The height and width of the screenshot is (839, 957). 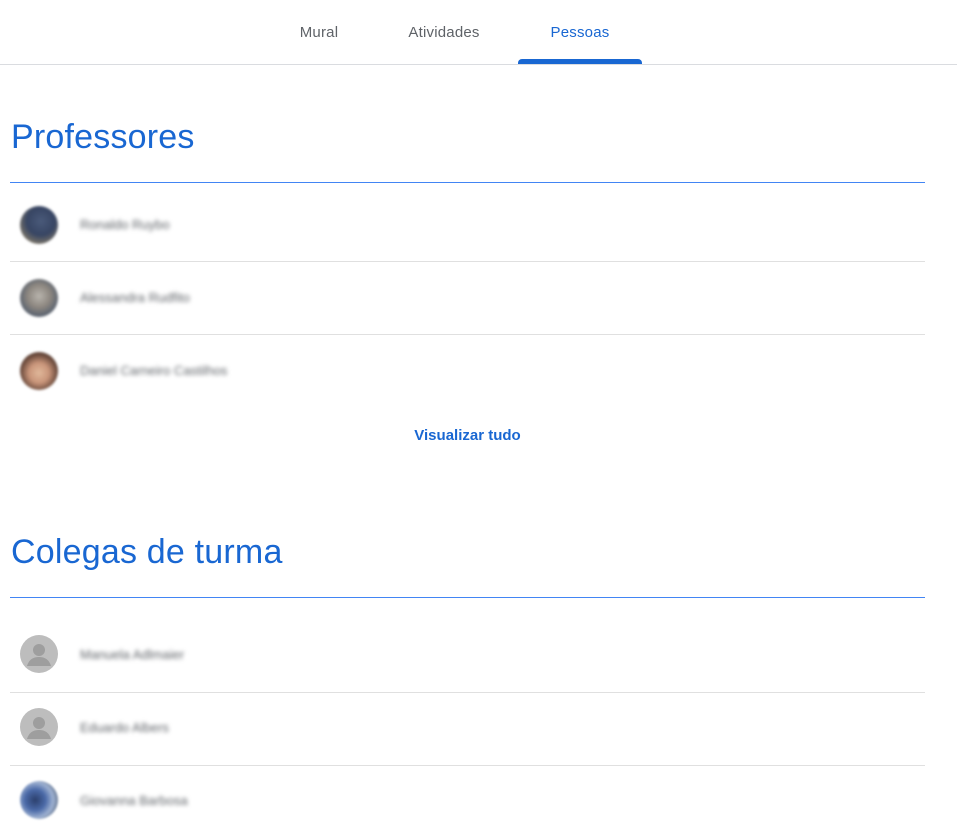 I want to click on classmate-row: Eduardo Albers, so click(x=467, y=729).